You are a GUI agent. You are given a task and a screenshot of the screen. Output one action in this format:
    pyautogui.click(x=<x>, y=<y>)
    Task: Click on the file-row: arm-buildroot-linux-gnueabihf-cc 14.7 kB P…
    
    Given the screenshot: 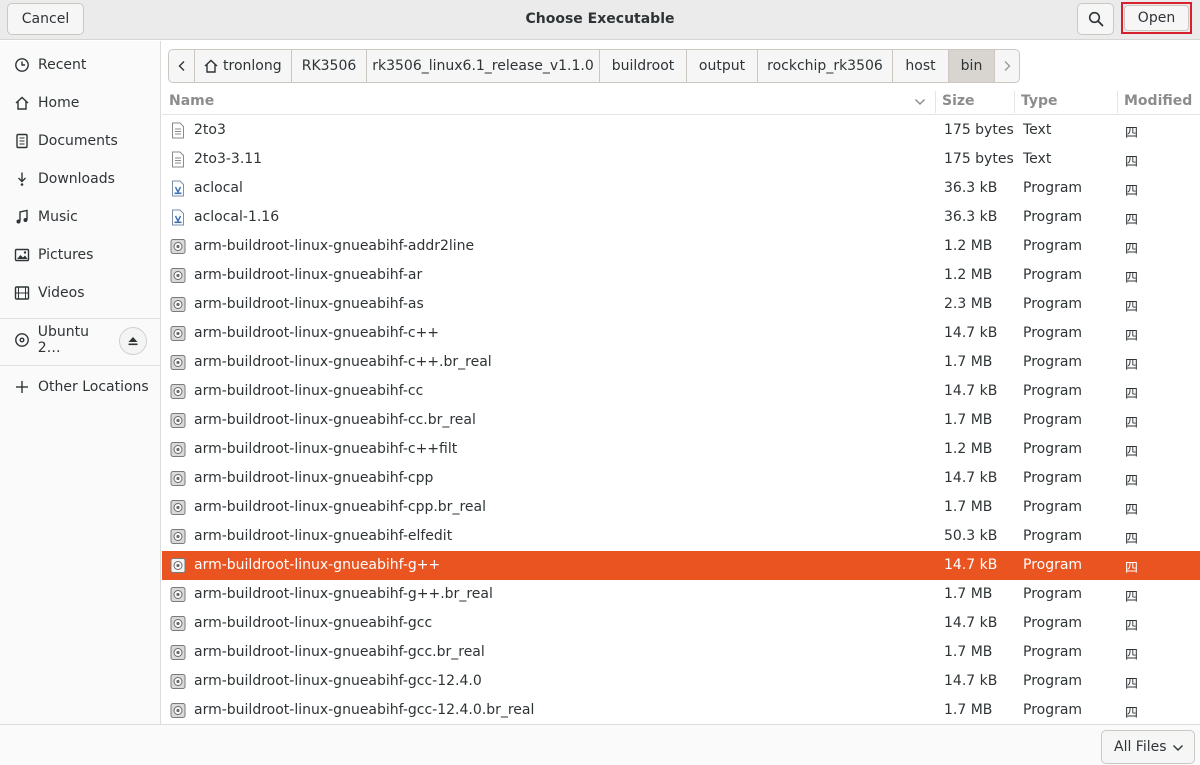 What is the action you would take?
    pyautogui.click(x=681, y=391)
    